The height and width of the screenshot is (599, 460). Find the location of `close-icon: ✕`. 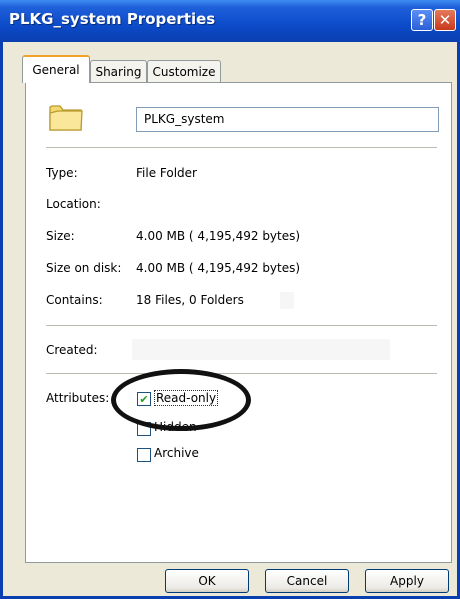

close-icon: ✕ is located at coordinates (445, 20).